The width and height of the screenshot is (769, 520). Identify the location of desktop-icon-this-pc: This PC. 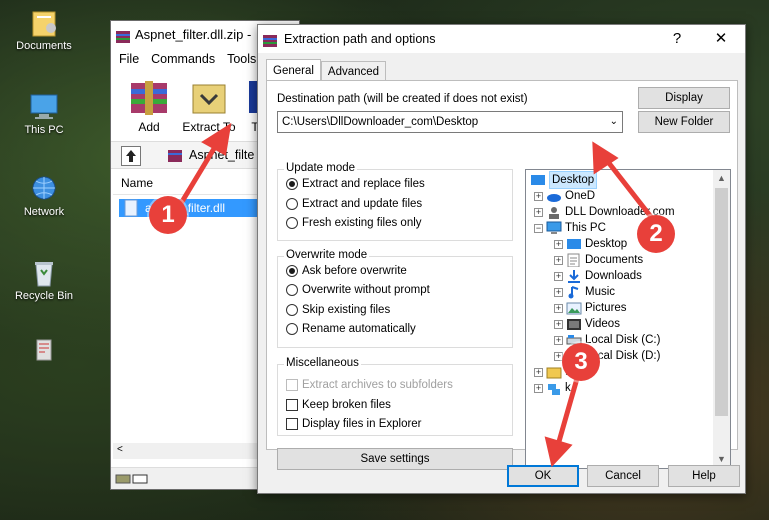
(44, 114).